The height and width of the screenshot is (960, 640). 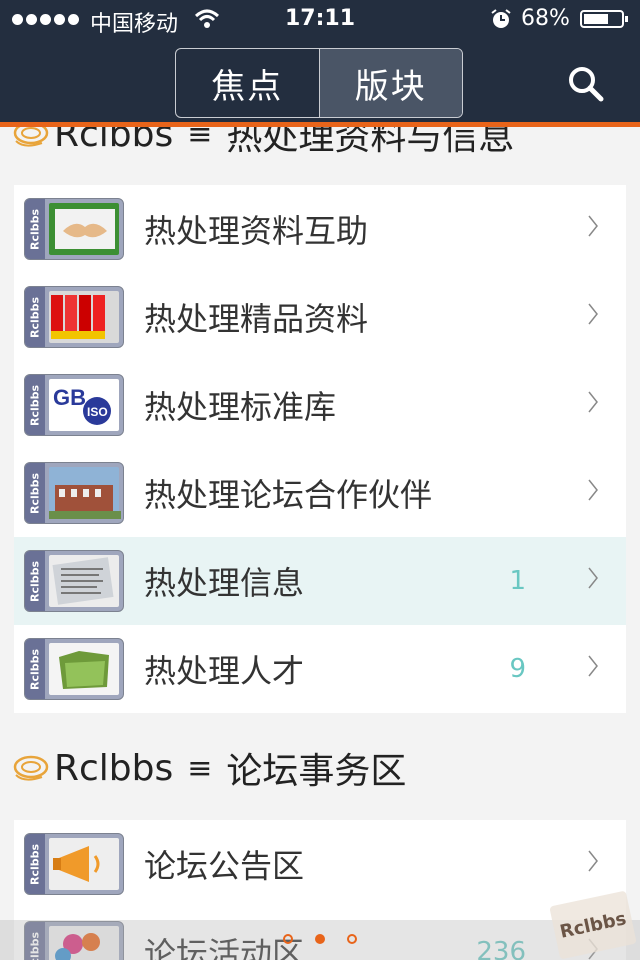 I want to click on segmented-control: 焦点 版块, so click(x=319, y=83).